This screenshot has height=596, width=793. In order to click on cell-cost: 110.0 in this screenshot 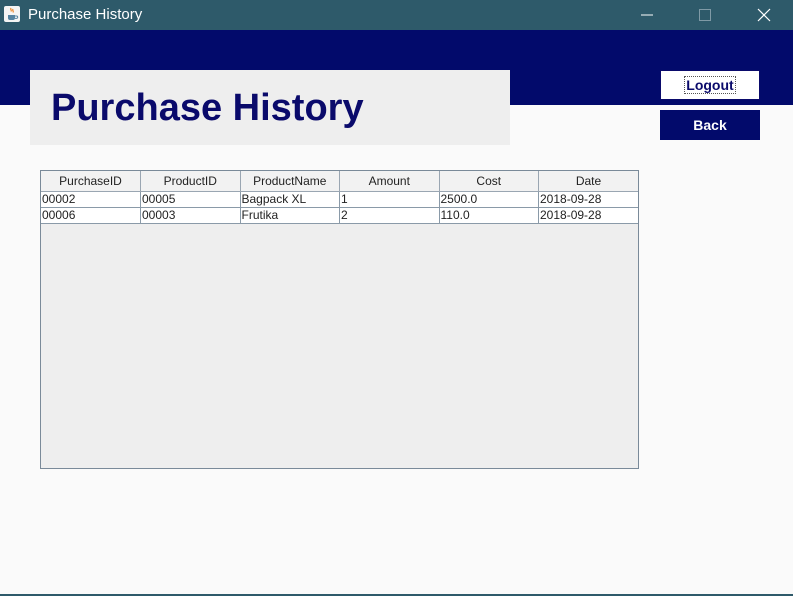, I will do `click(489, 215)`.